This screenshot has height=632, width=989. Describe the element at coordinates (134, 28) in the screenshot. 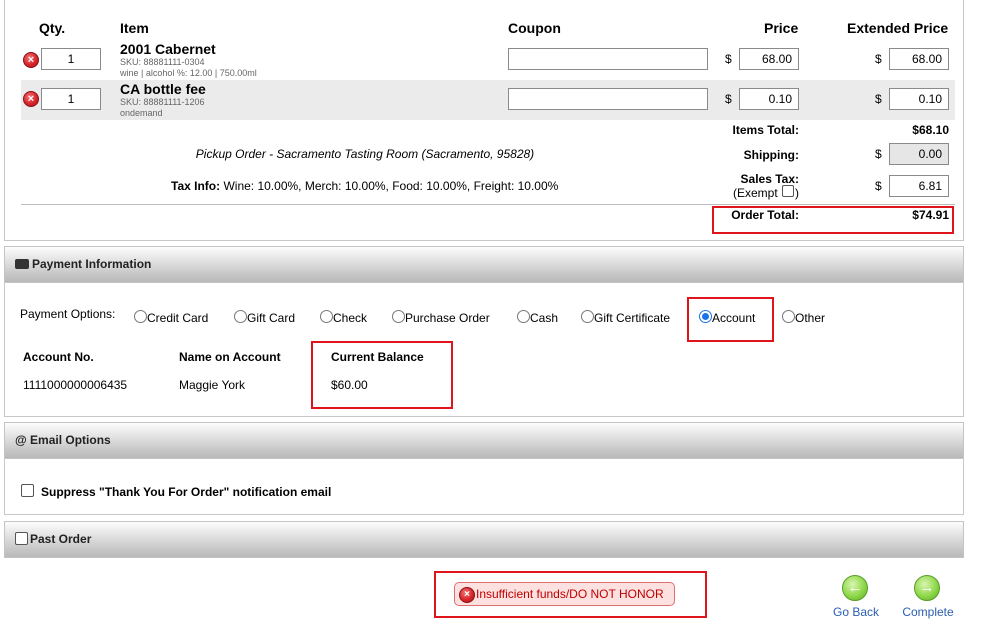

I see `item-column-header: Item` at that location.